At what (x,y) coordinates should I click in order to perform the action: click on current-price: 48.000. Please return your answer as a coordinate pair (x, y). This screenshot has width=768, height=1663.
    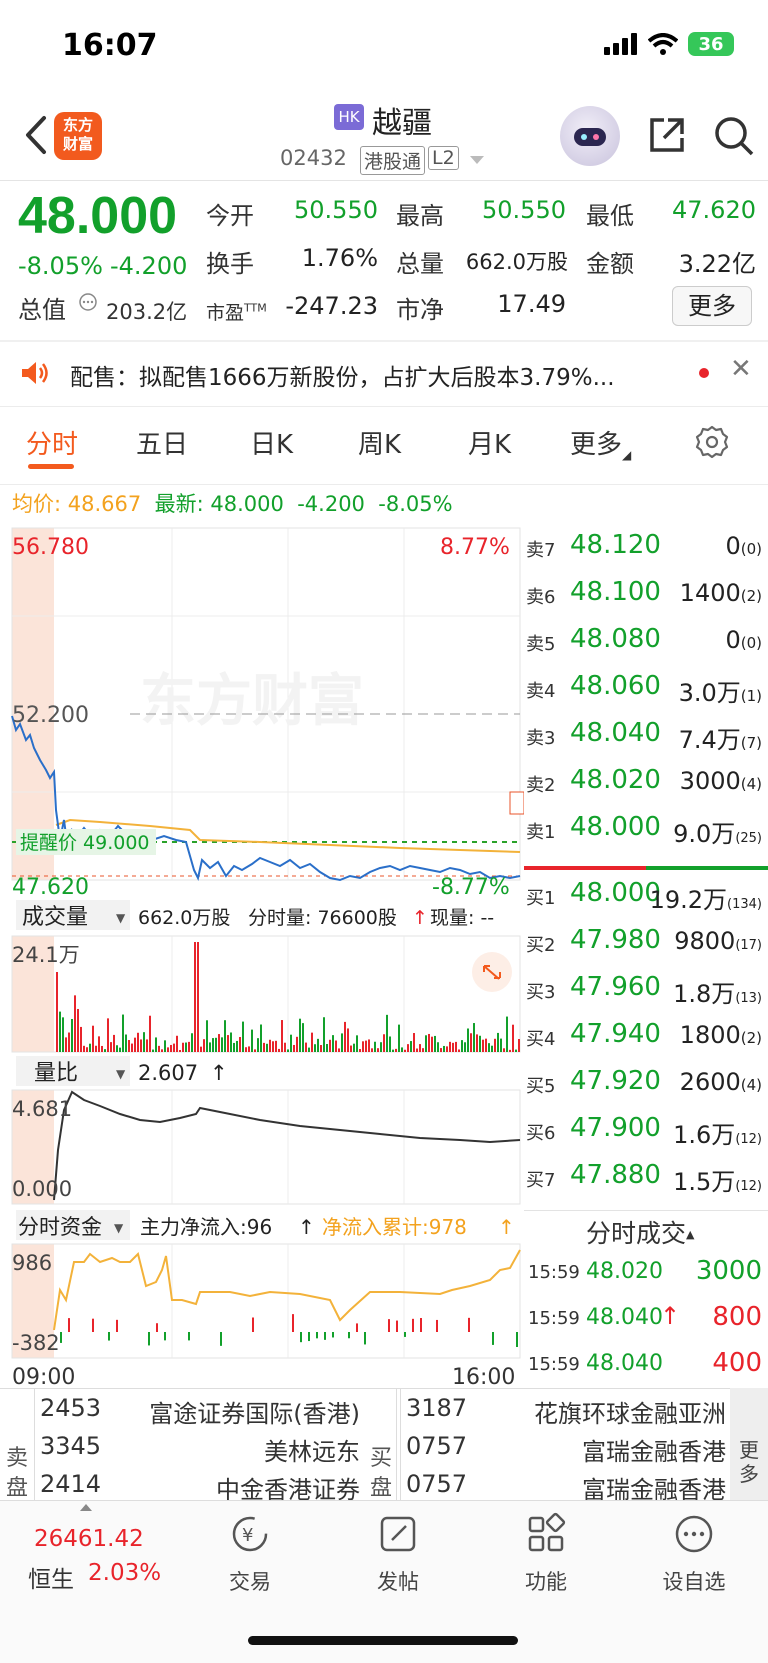
    Looking at the image, I should click on (98, 216).